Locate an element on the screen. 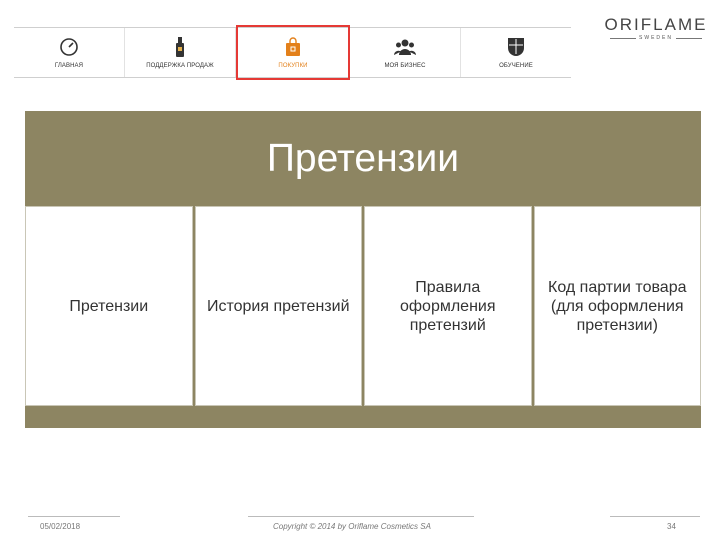  nav-item-home: главная is located at coordinates (69, 52).